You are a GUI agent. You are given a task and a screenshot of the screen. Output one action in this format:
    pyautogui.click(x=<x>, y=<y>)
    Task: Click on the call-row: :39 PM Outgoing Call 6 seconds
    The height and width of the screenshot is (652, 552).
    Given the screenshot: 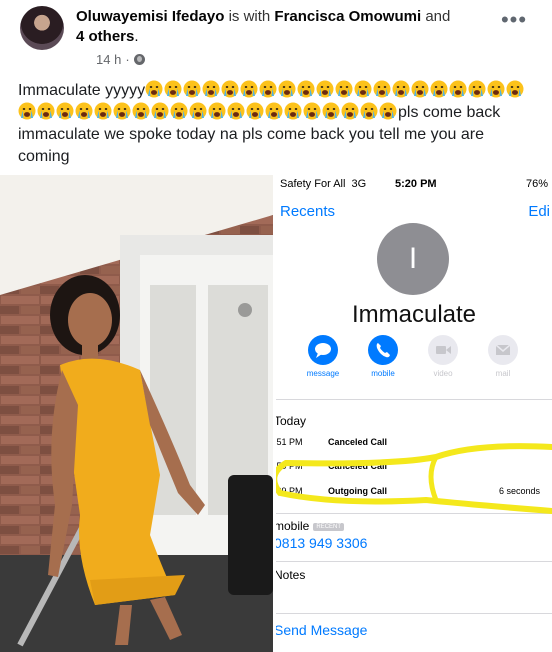 What is the action you would take?
    pyautogui.click(x=414, y=496)
    